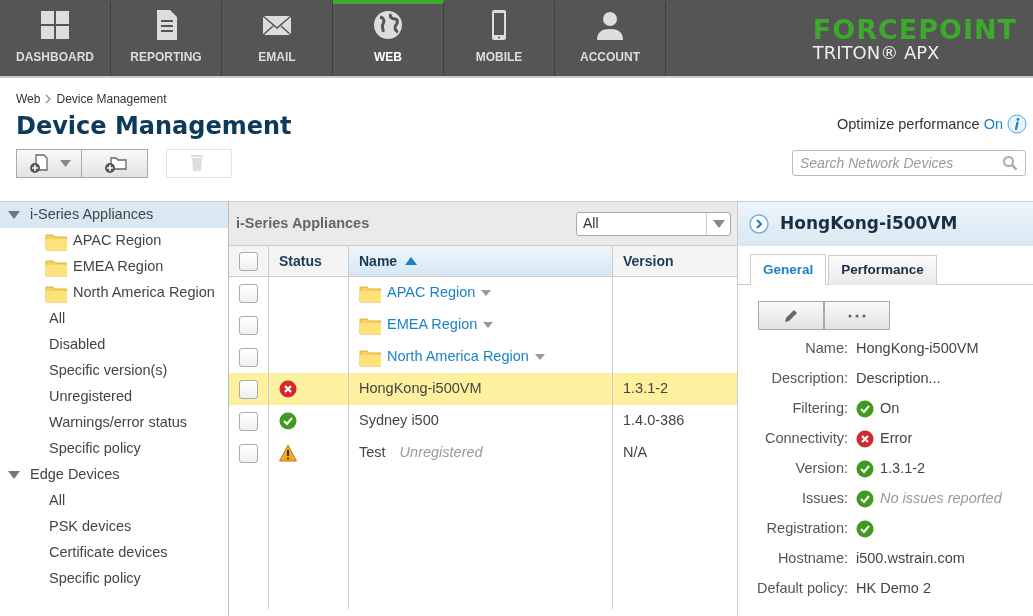 The image size is (1033, 616). What do you see at coordinates (90, 397) in the screenshot?
I see `tree-item: Unregistered` at bounding box center [90, 397].